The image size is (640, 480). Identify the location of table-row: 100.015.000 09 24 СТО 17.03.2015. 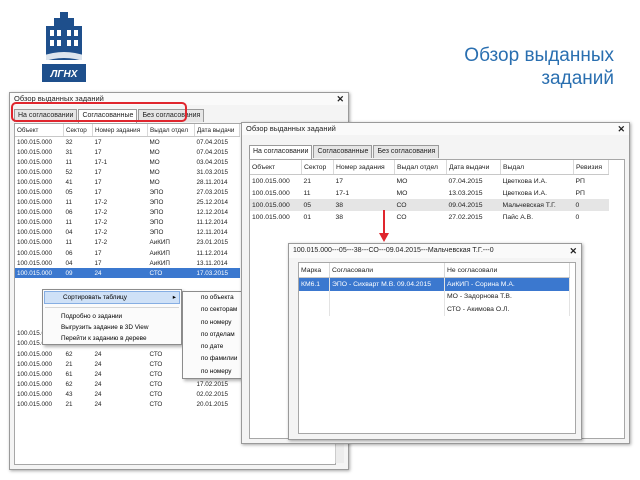
(129, 273).